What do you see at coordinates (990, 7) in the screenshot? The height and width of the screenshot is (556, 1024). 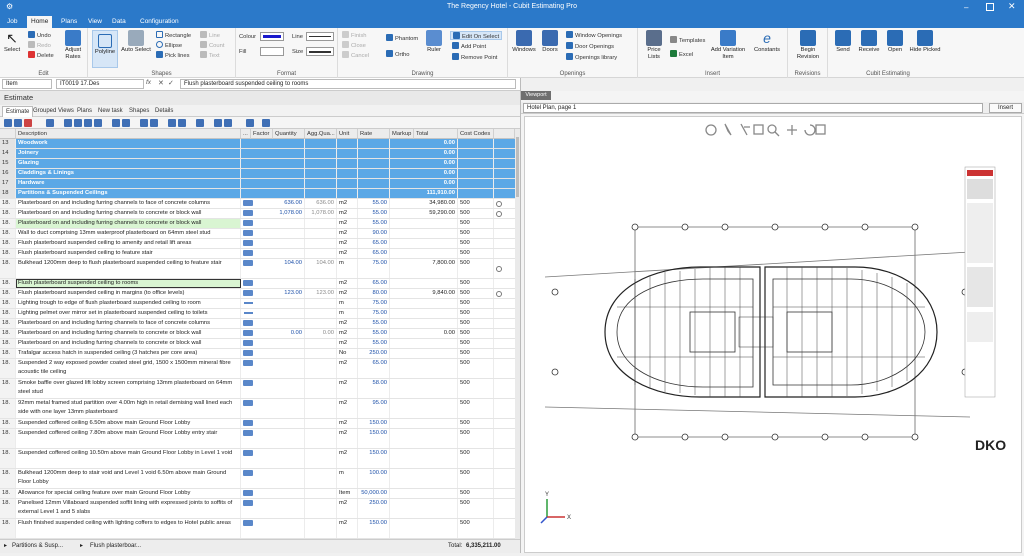 I see `maximize-button` at bounding box center [990, 7].